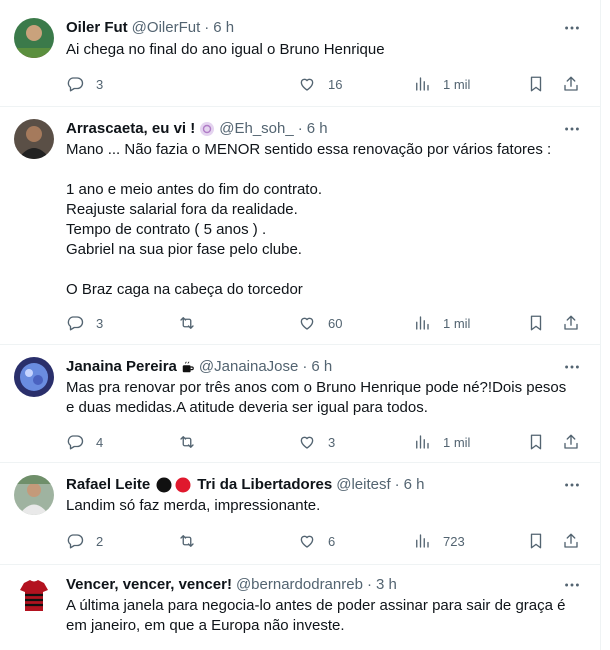  I want to click on like-count: 6, so click(332, 541).